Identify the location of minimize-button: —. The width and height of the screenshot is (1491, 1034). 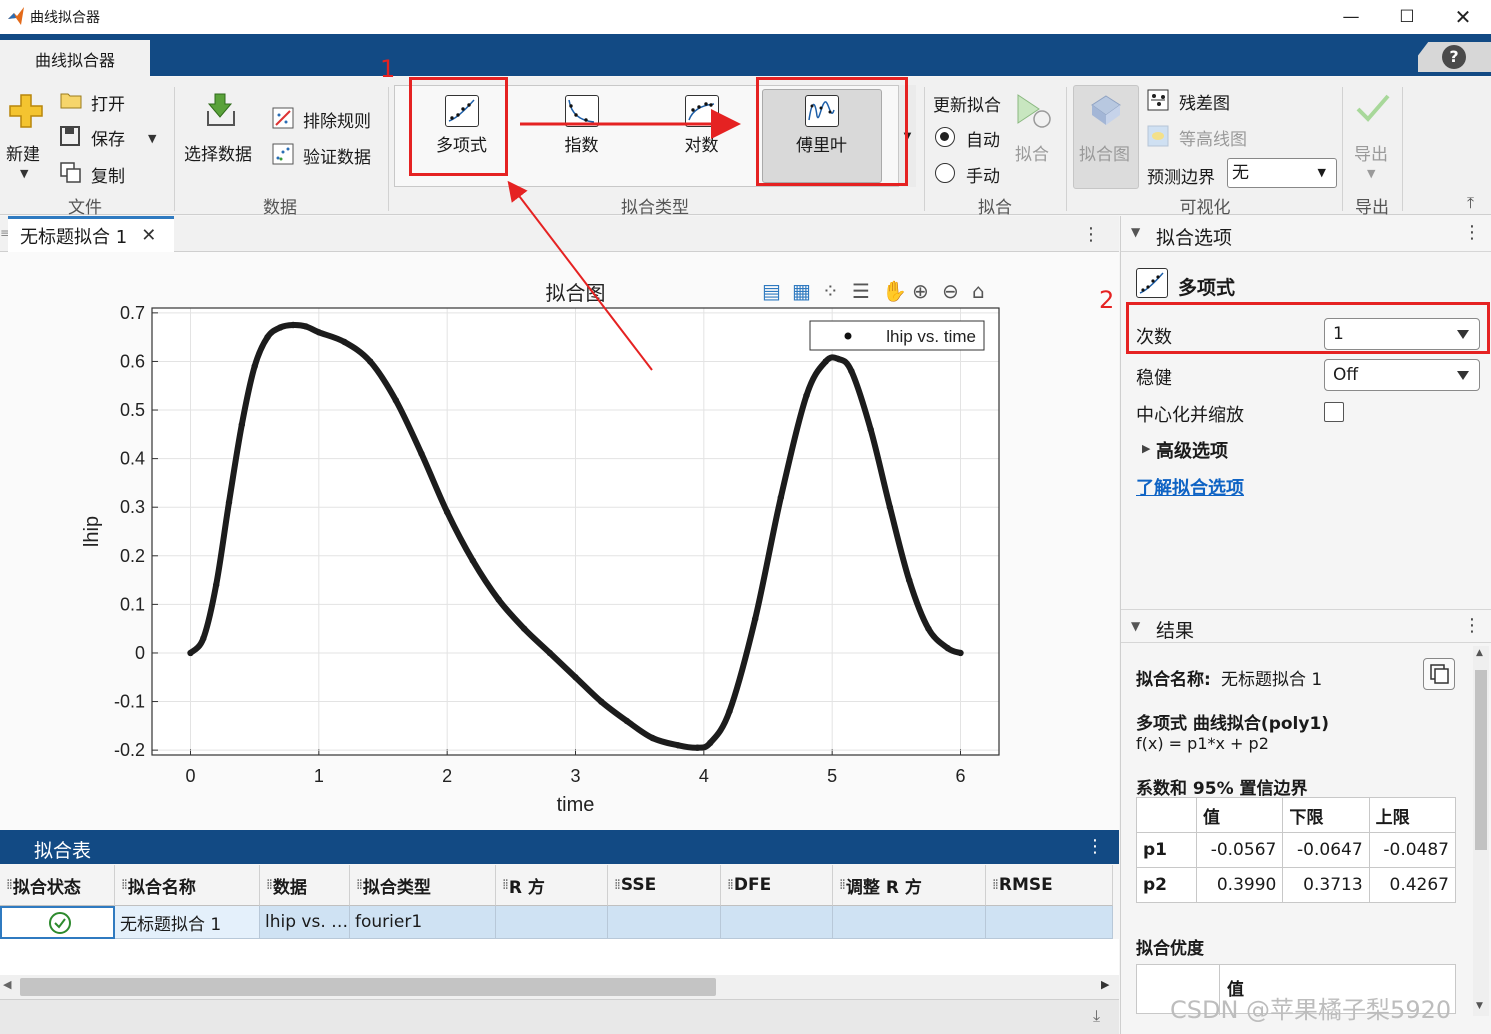
(1351, 17).